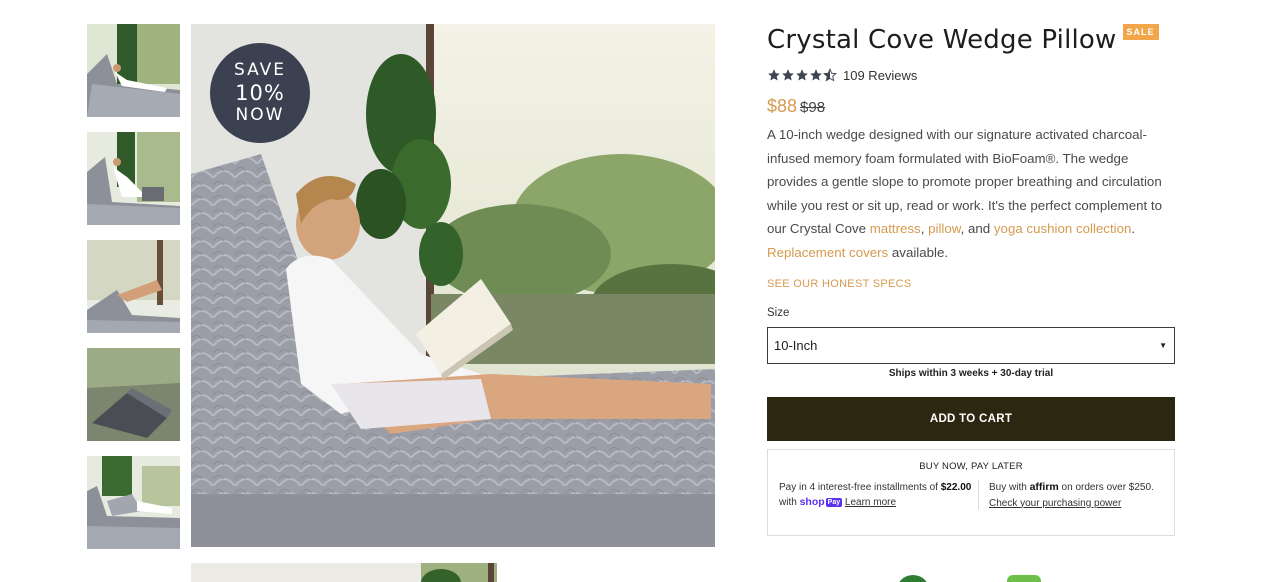  I want to click on save-badge: SAVE 10% NOW, so click(260, 93).